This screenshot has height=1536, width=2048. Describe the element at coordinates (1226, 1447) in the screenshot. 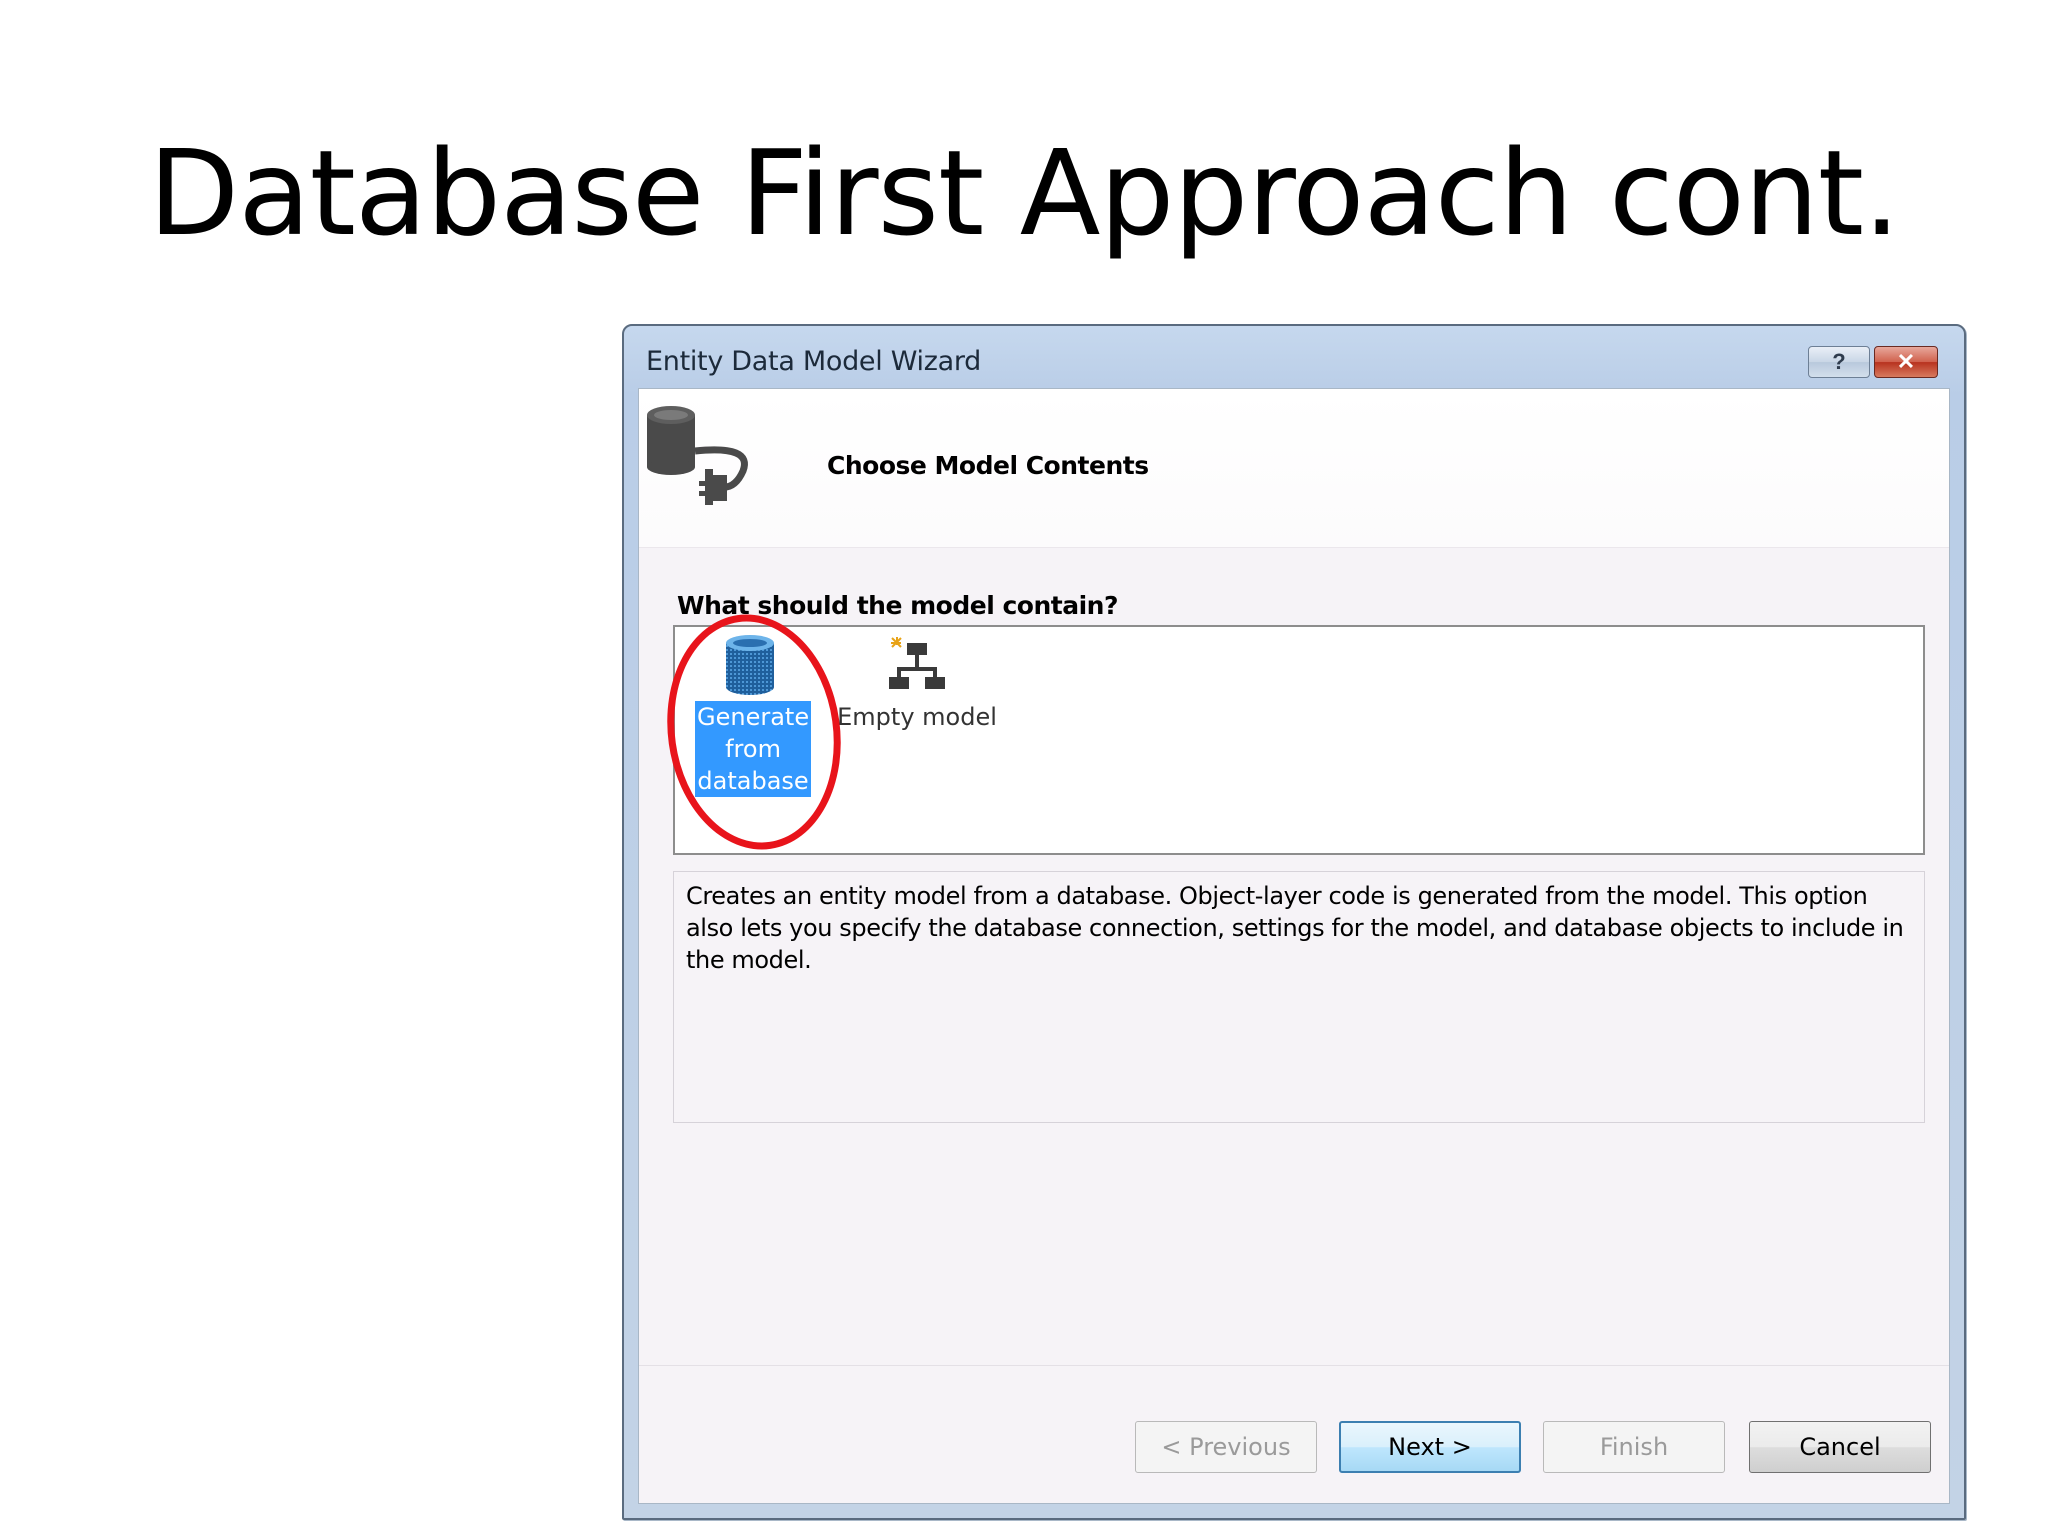

I see `previous-button: < Previous` at that location.